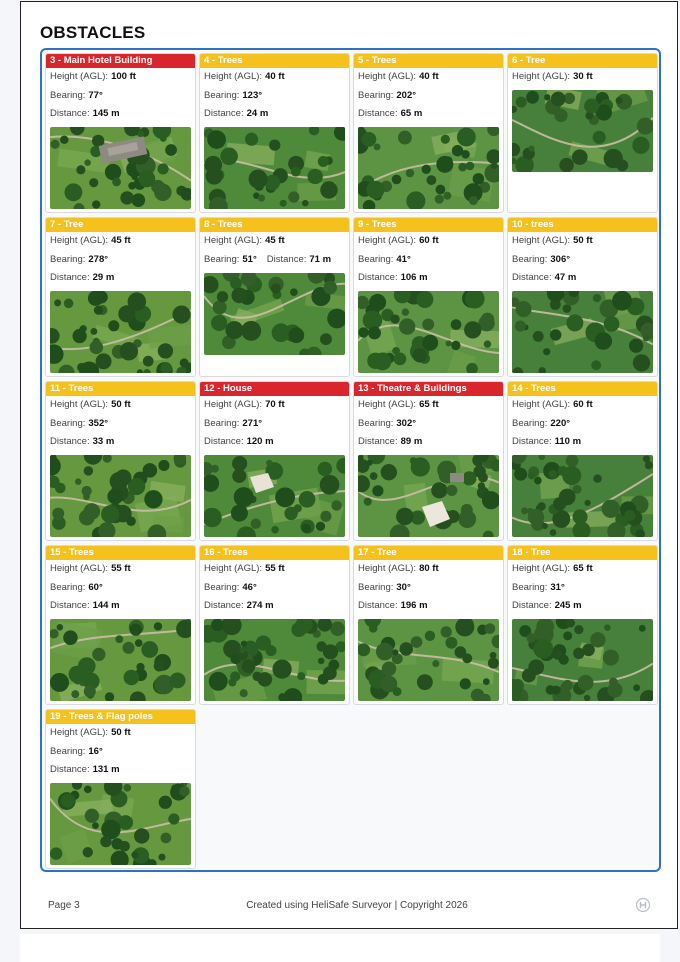 The height and width of the screenshot is (962, 680). I want to click on obstacle-height-row: Height (AGL): 40 ft, so click(274, 77).